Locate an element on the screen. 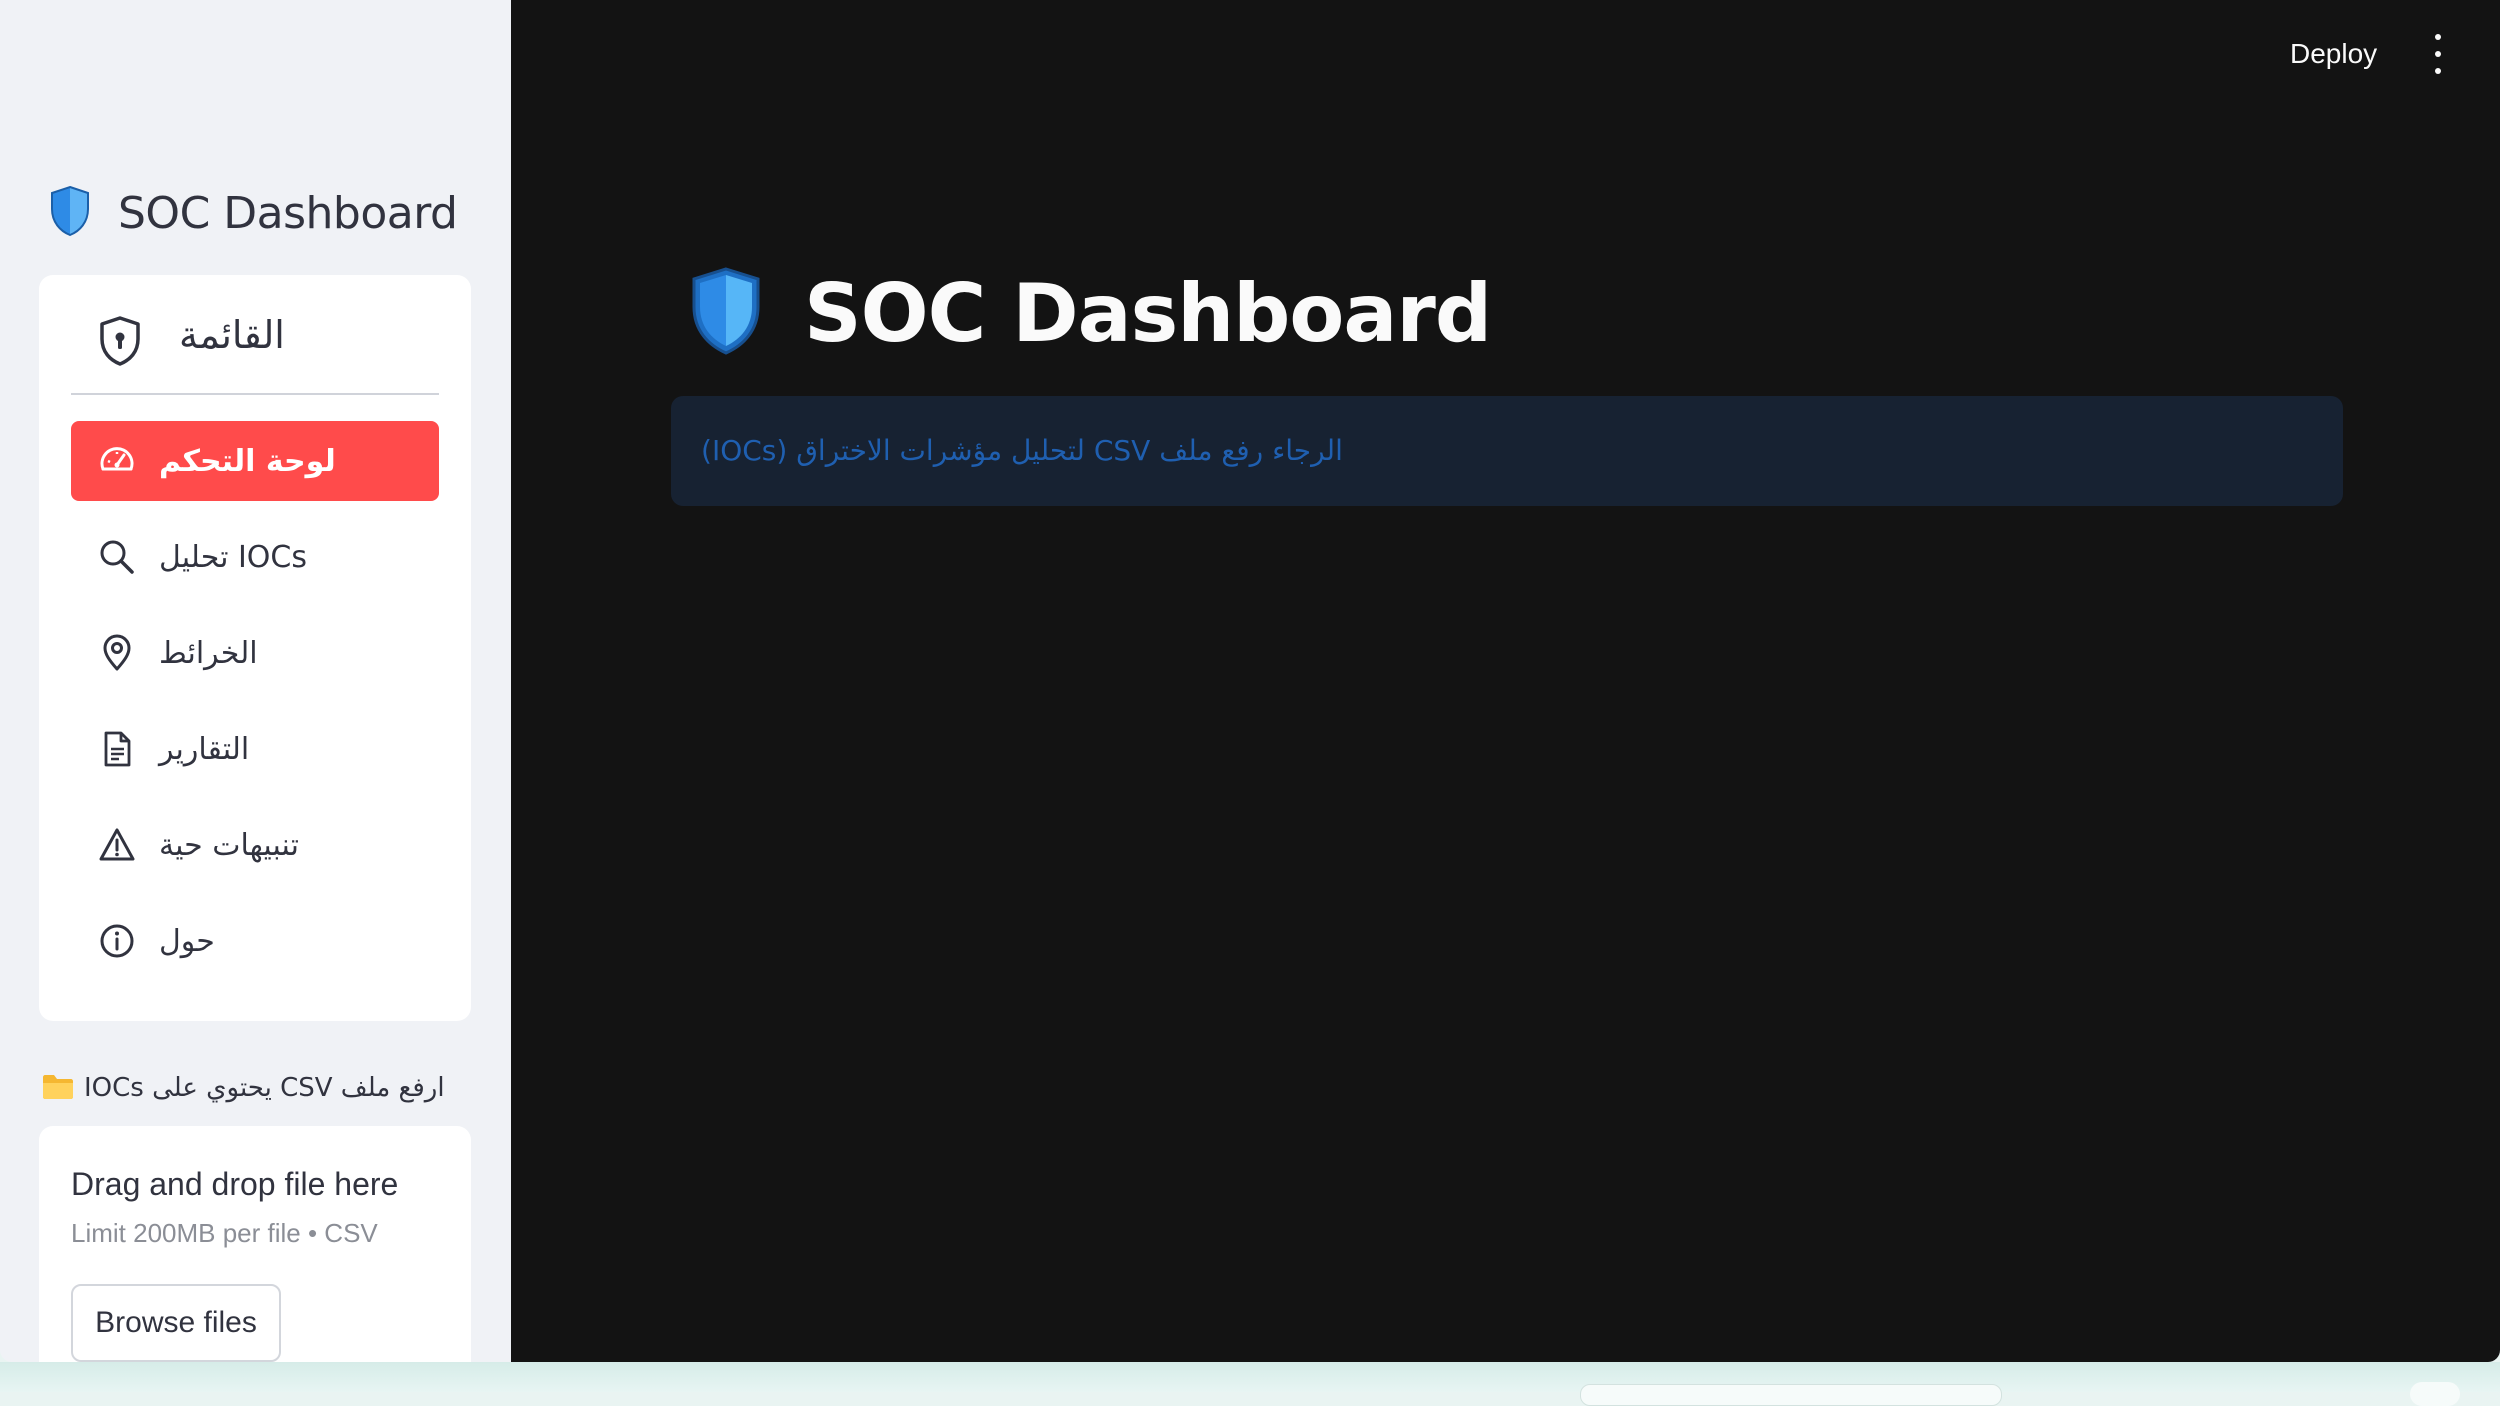 This screenshot has height=1406, width=2500. menu-item-label: حول is located at coordinates (187, 941).